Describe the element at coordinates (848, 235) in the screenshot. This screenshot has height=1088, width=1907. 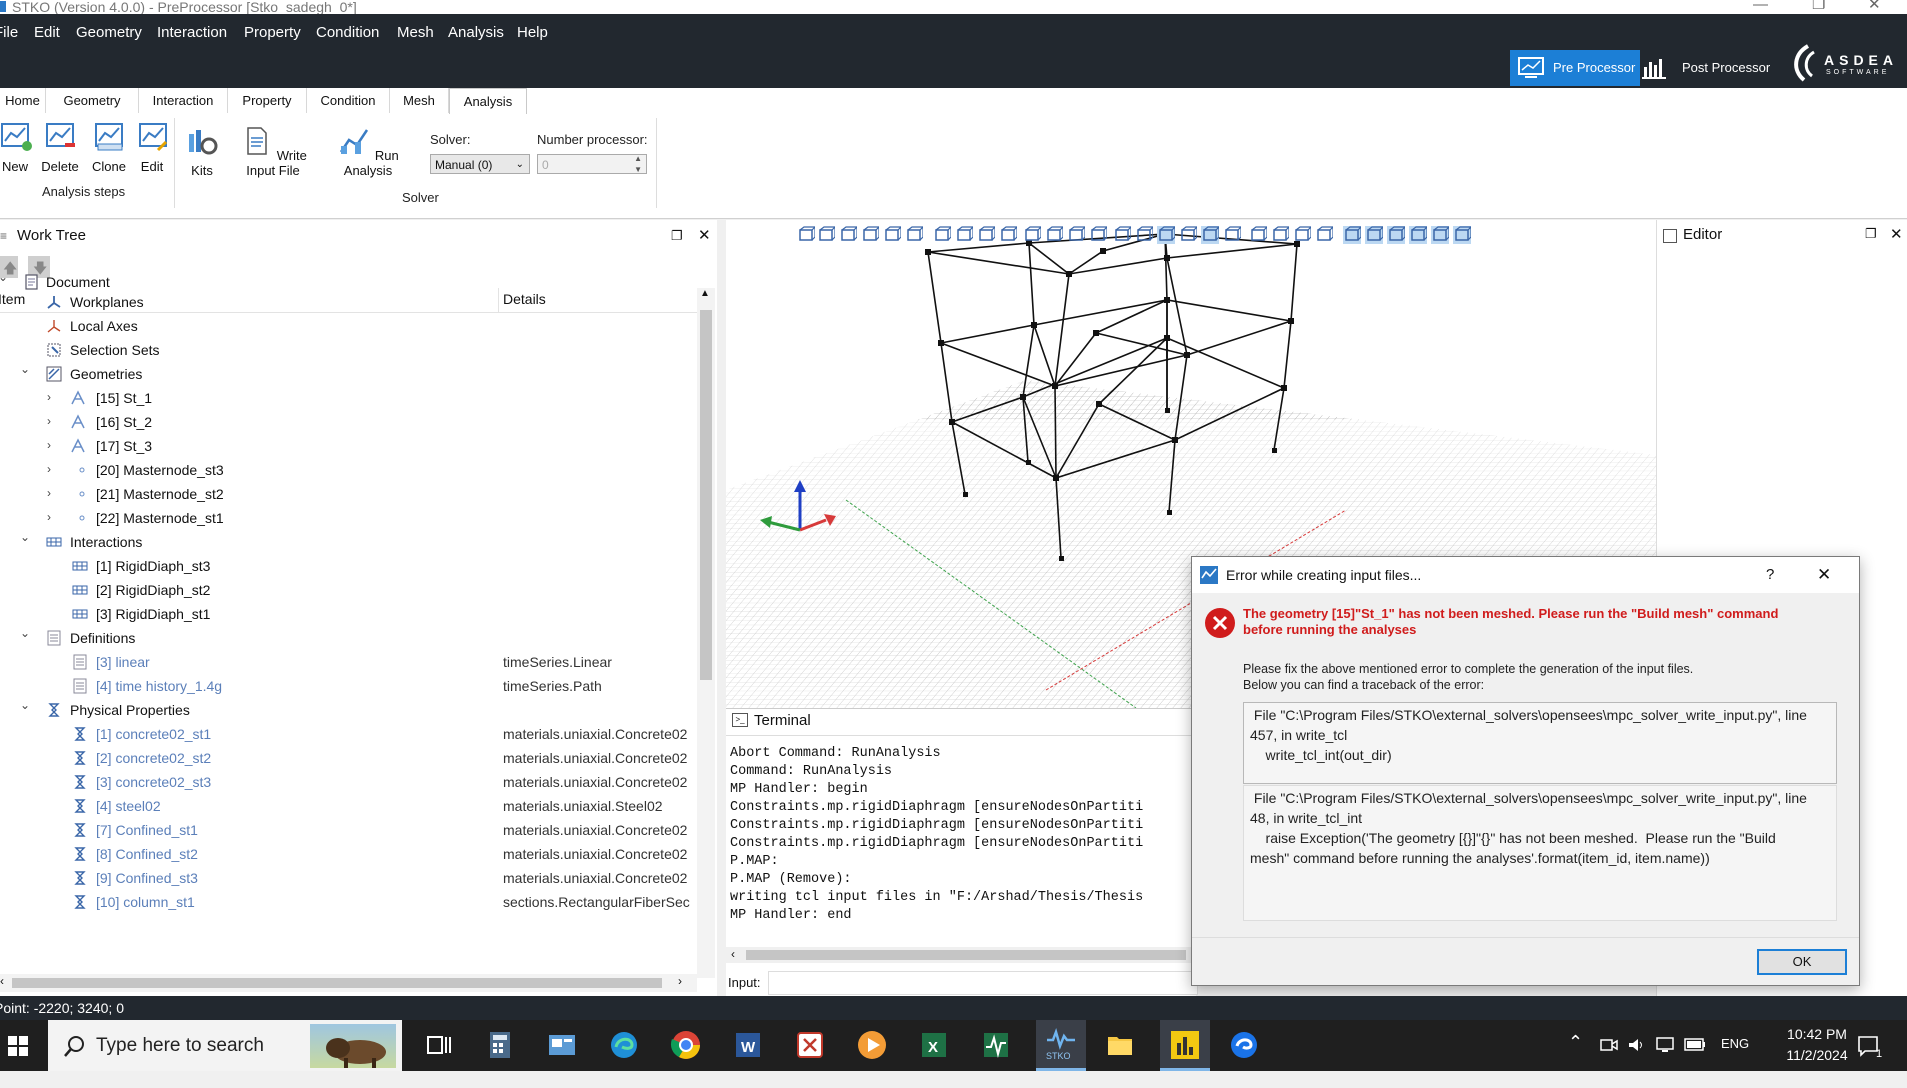
I see `view-back-icon` at that location.